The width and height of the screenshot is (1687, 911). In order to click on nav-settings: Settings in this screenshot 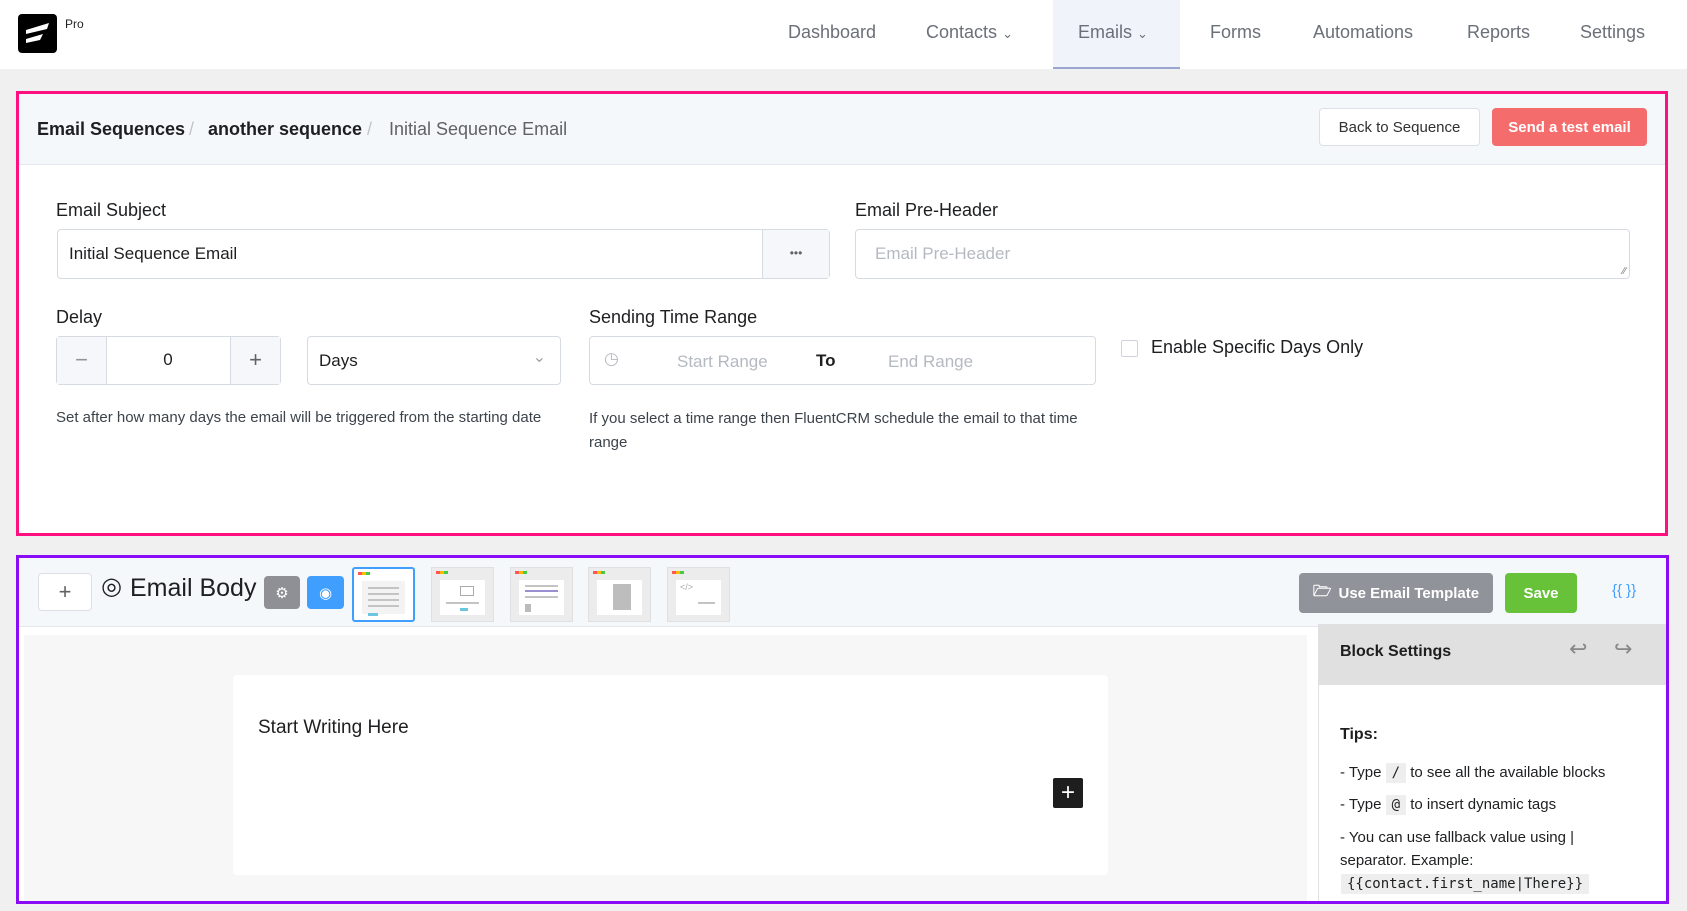, I will do `click(1612, 32)`.